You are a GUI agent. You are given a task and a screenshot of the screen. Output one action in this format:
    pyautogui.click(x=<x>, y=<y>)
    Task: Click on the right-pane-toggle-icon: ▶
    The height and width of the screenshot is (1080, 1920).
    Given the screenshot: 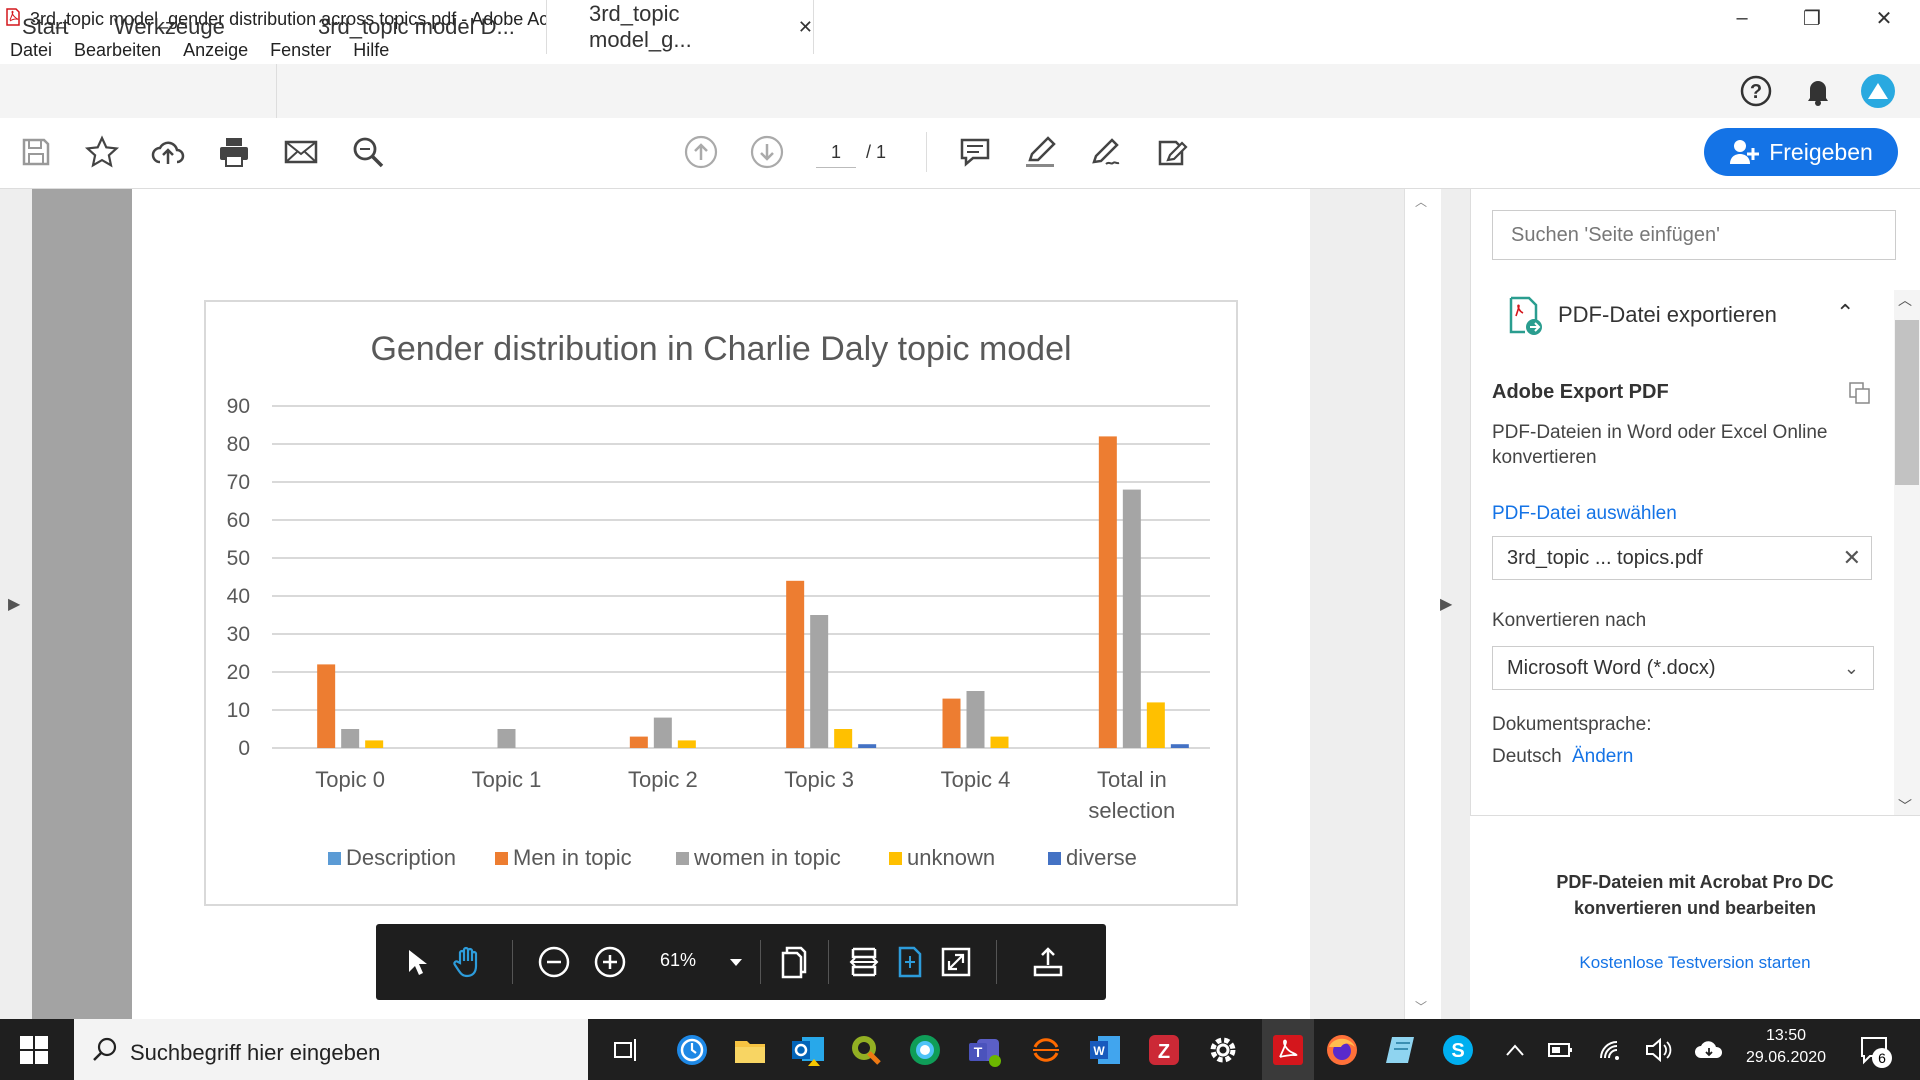 What is the action you would take?
    pyautogui.click(x=1446, y=604)
    